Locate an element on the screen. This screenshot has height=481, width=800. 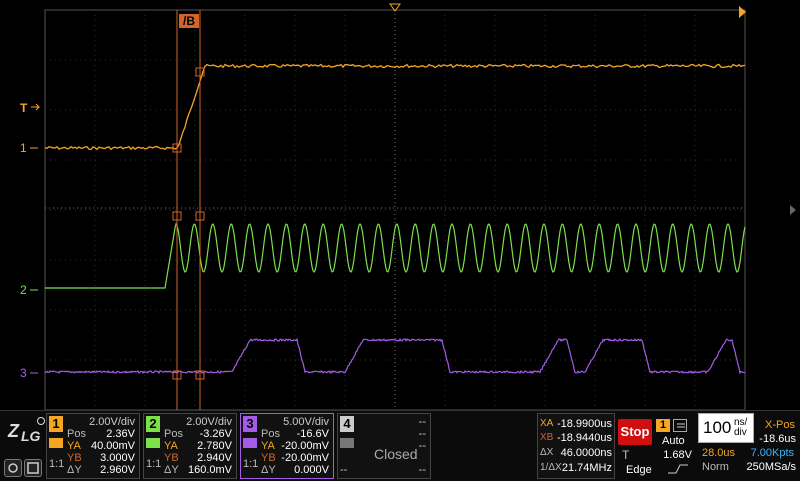
channel-2-yb-label: YB is located at coordinates (171, 458).